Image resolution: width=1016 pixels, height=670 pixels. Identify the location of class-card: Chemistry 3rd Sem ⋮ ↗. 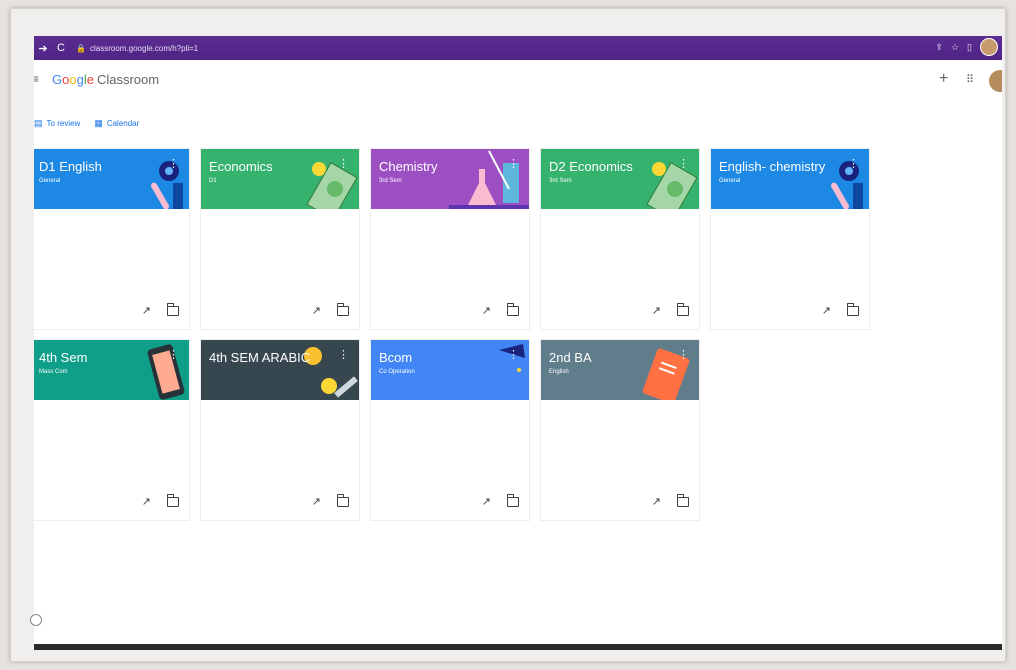
(450, 239).